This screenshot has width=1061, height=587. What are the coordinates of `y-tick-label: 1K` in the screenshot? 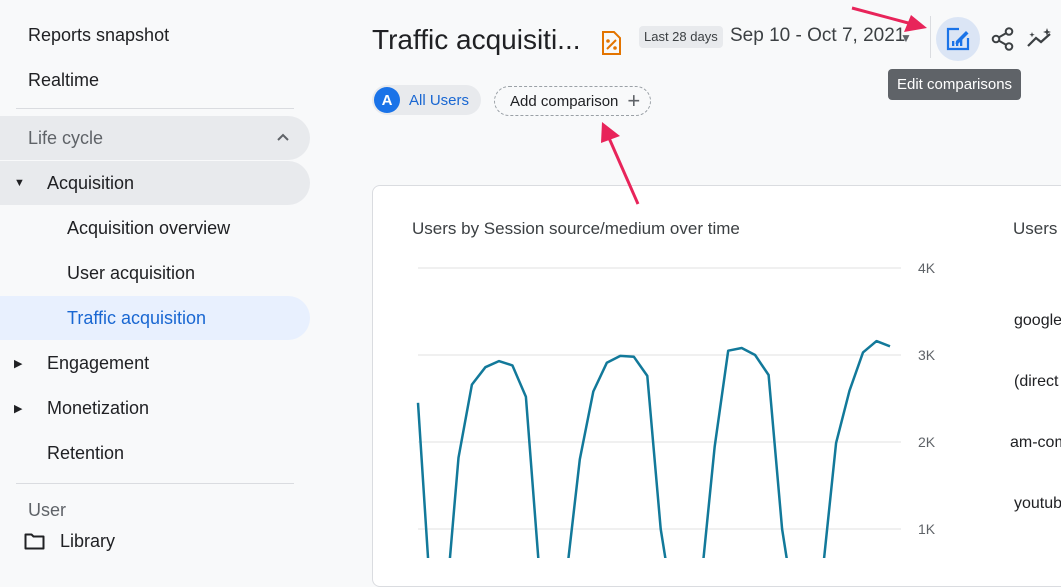 It's located at (927, 529).